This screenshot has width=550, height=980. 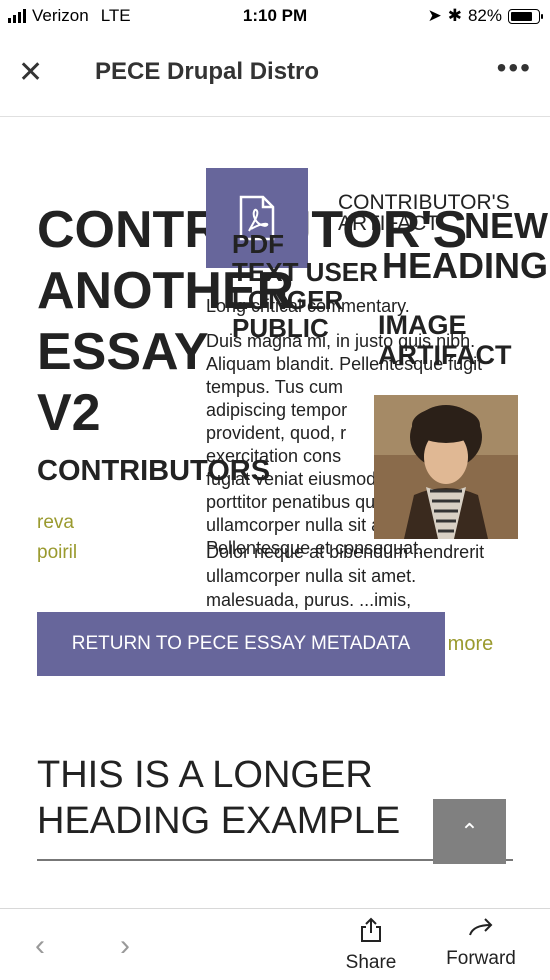 I want to click on battery-icon, so click(x=525, y=16).